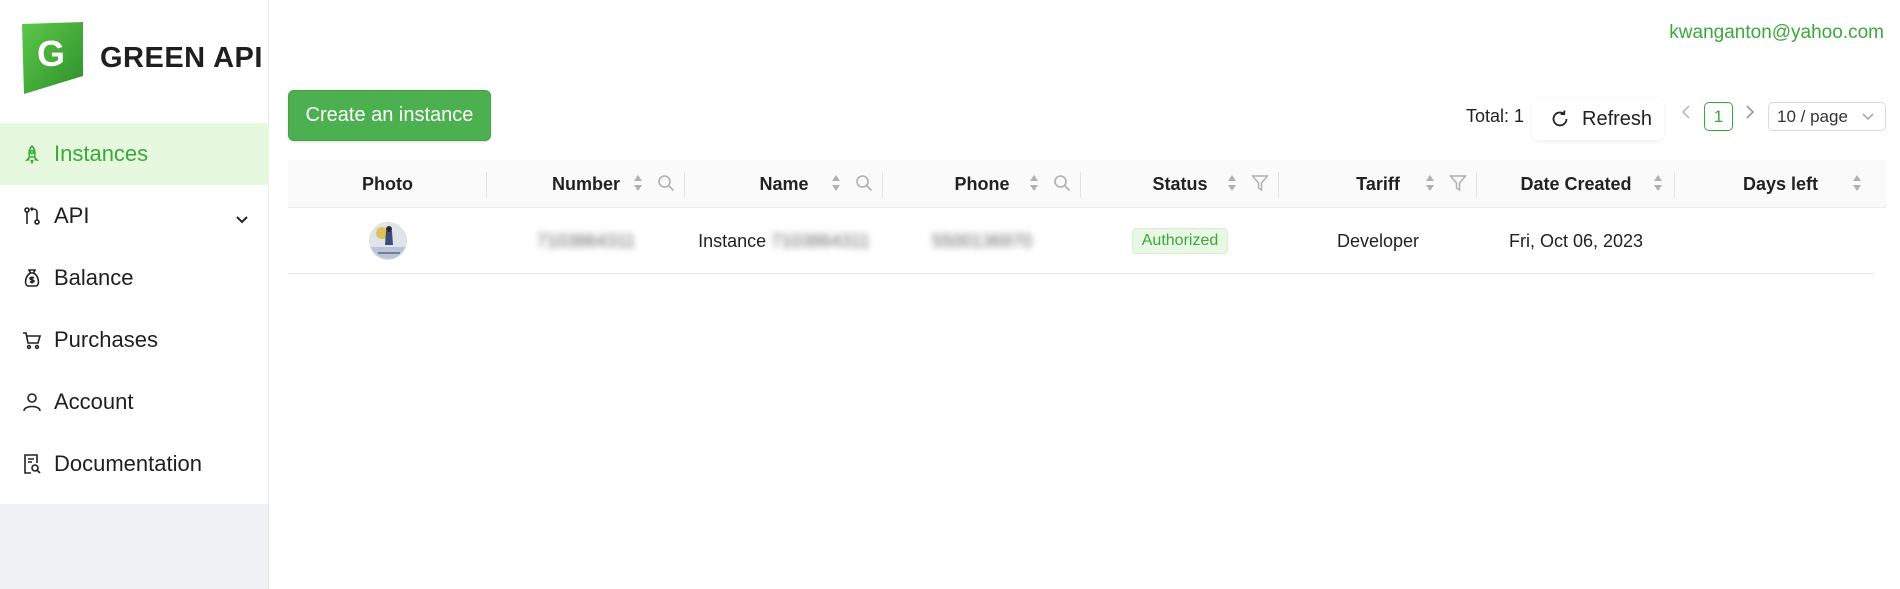 The image size is (1900, 589). Describe the element at coordinates (32, 464) in the screenshot. I see `document-search-icon` at that location.